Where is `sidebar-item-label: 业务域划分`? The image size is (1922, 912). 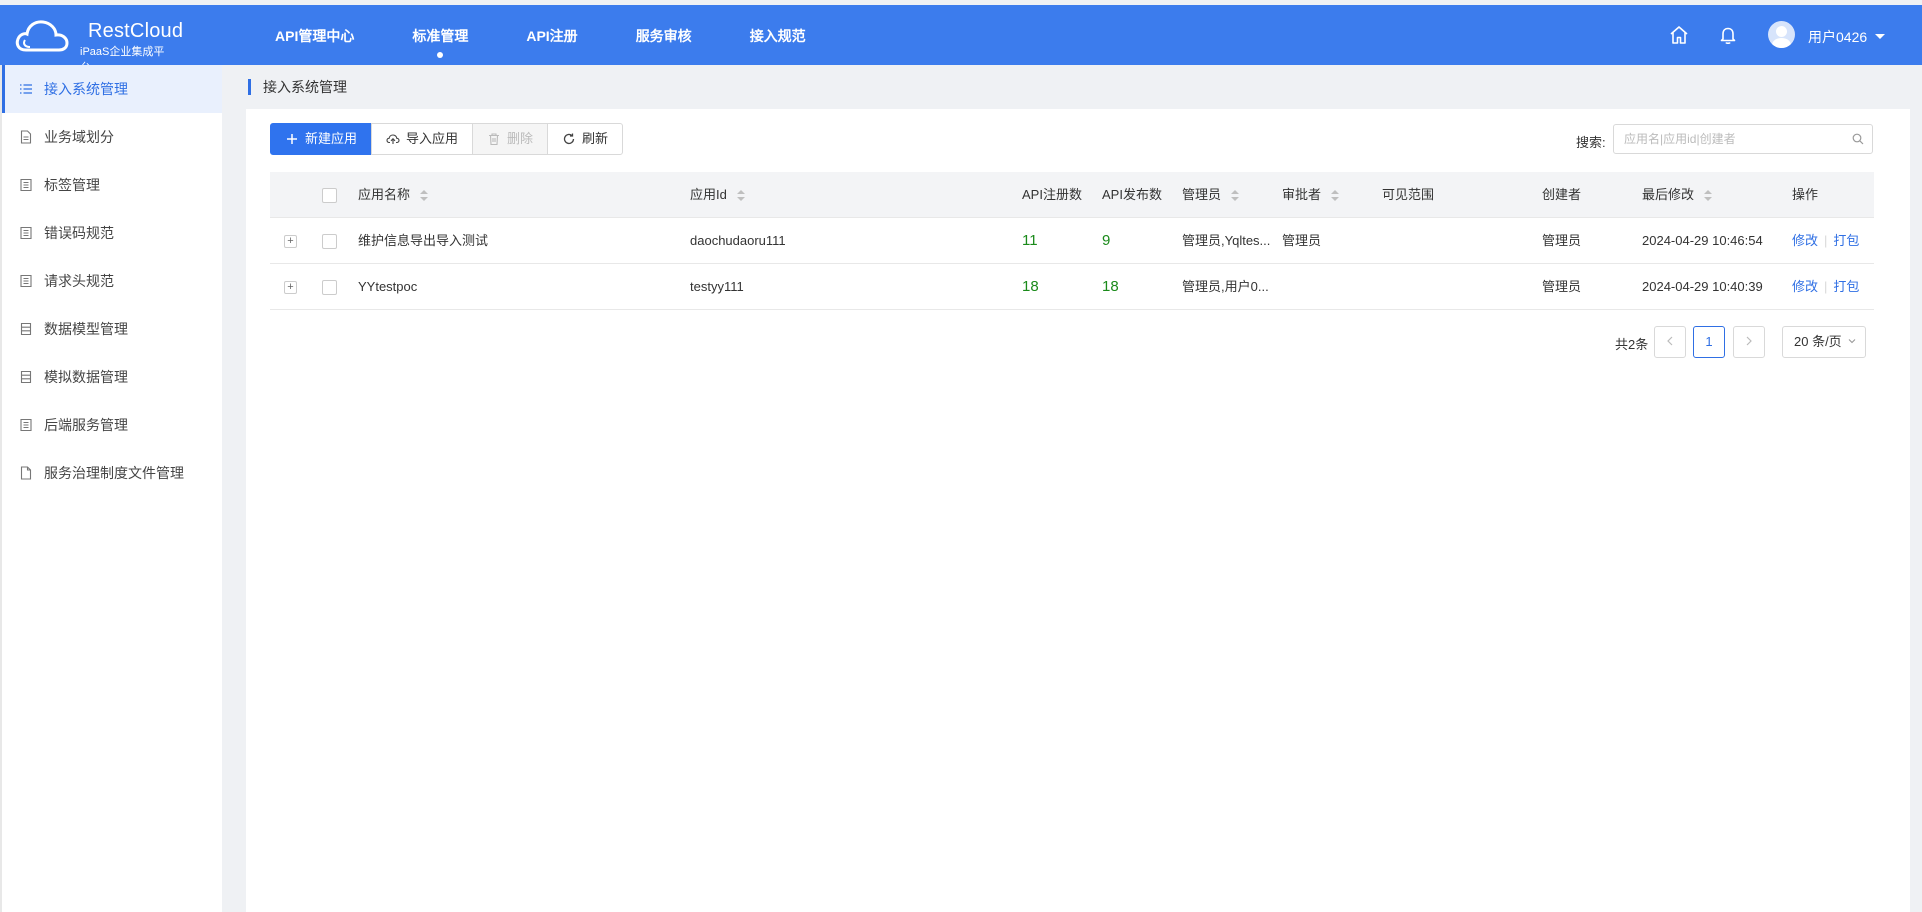
sidebar-item-label: 业务域划分 is located at coordinates (79, 137).